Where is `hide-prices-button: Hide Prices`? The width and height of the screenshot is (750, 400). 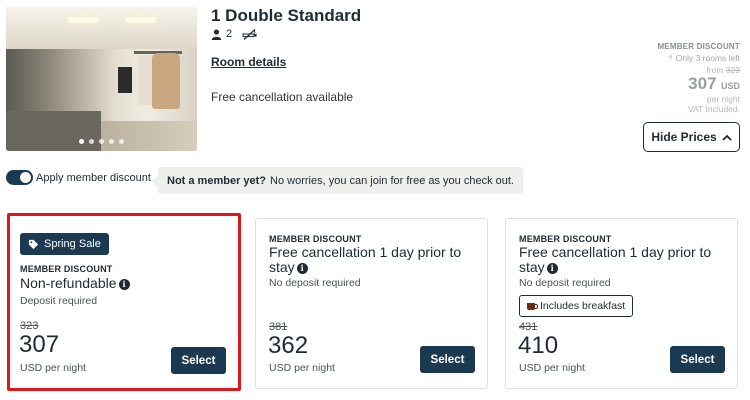 hide-prices-button: Hide Prices is located at coordinates (691, 137).